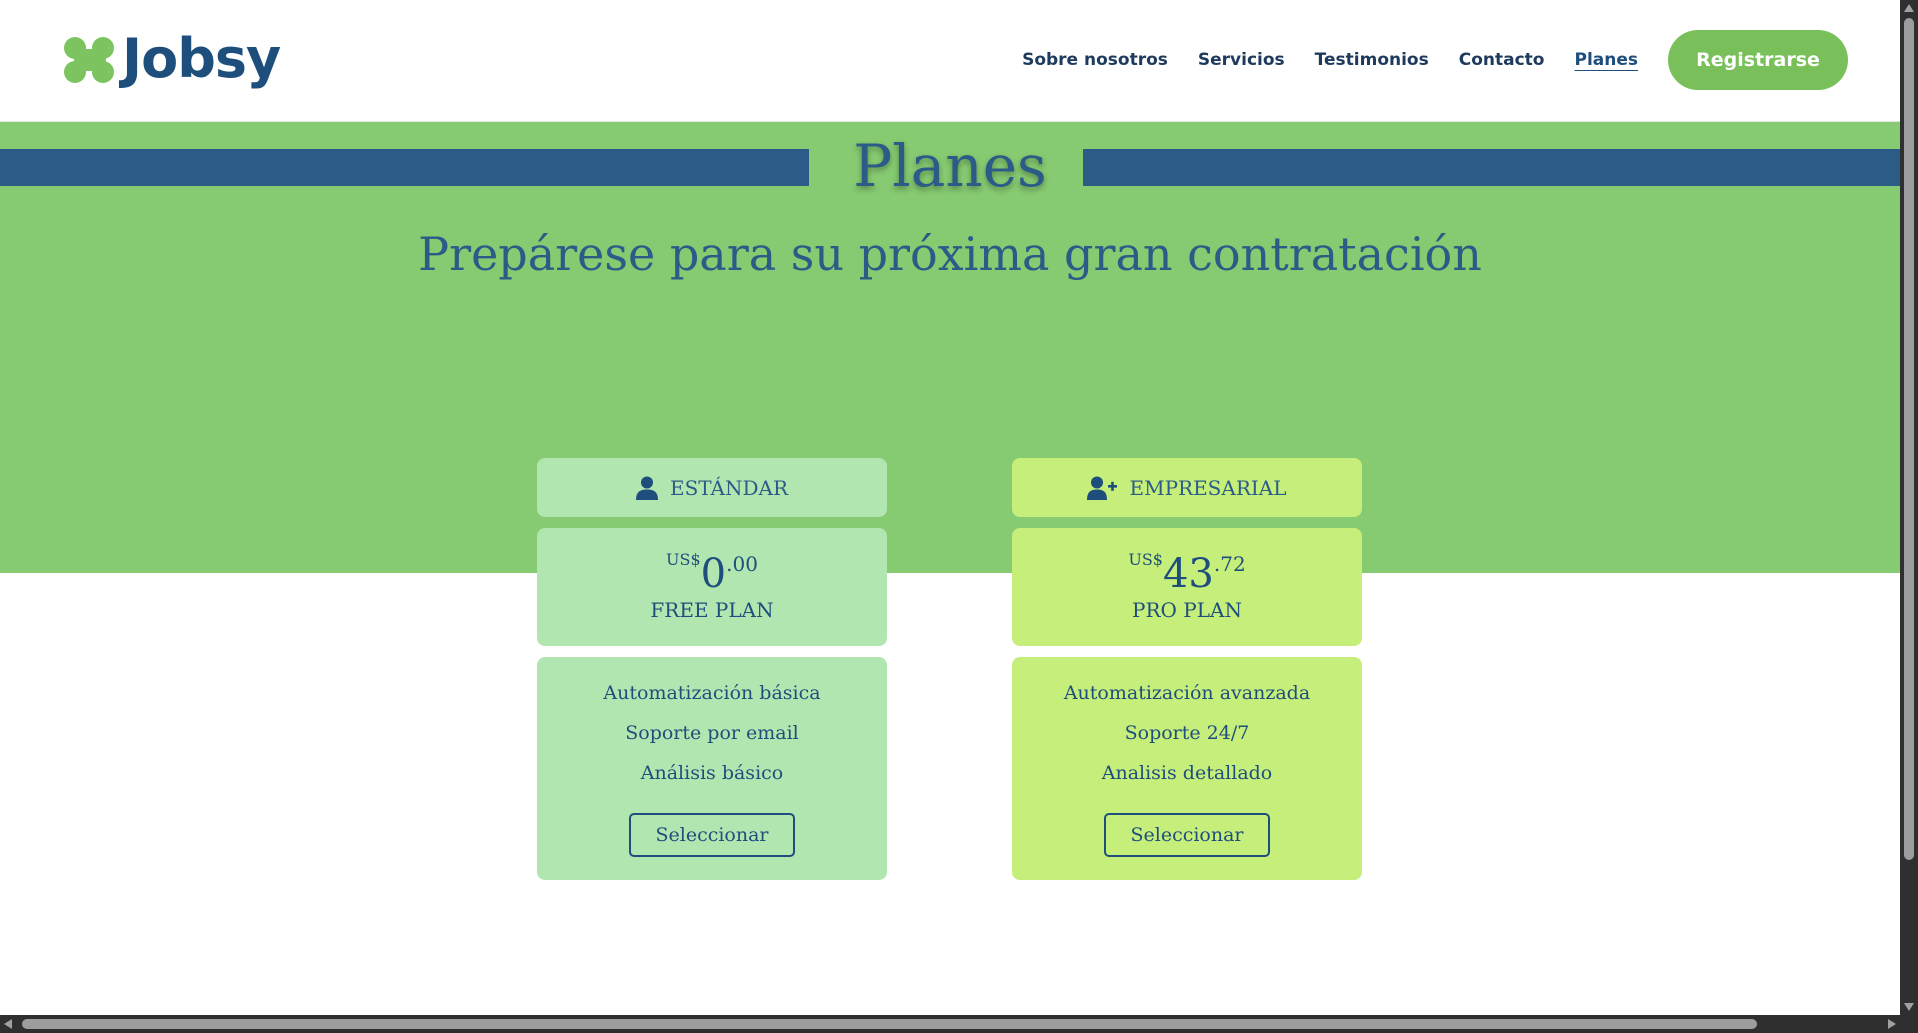 The height and width of the screenshot is (1033, 1918). I want to click on plan-header: ESTÁNDAR, so click(712, 487).